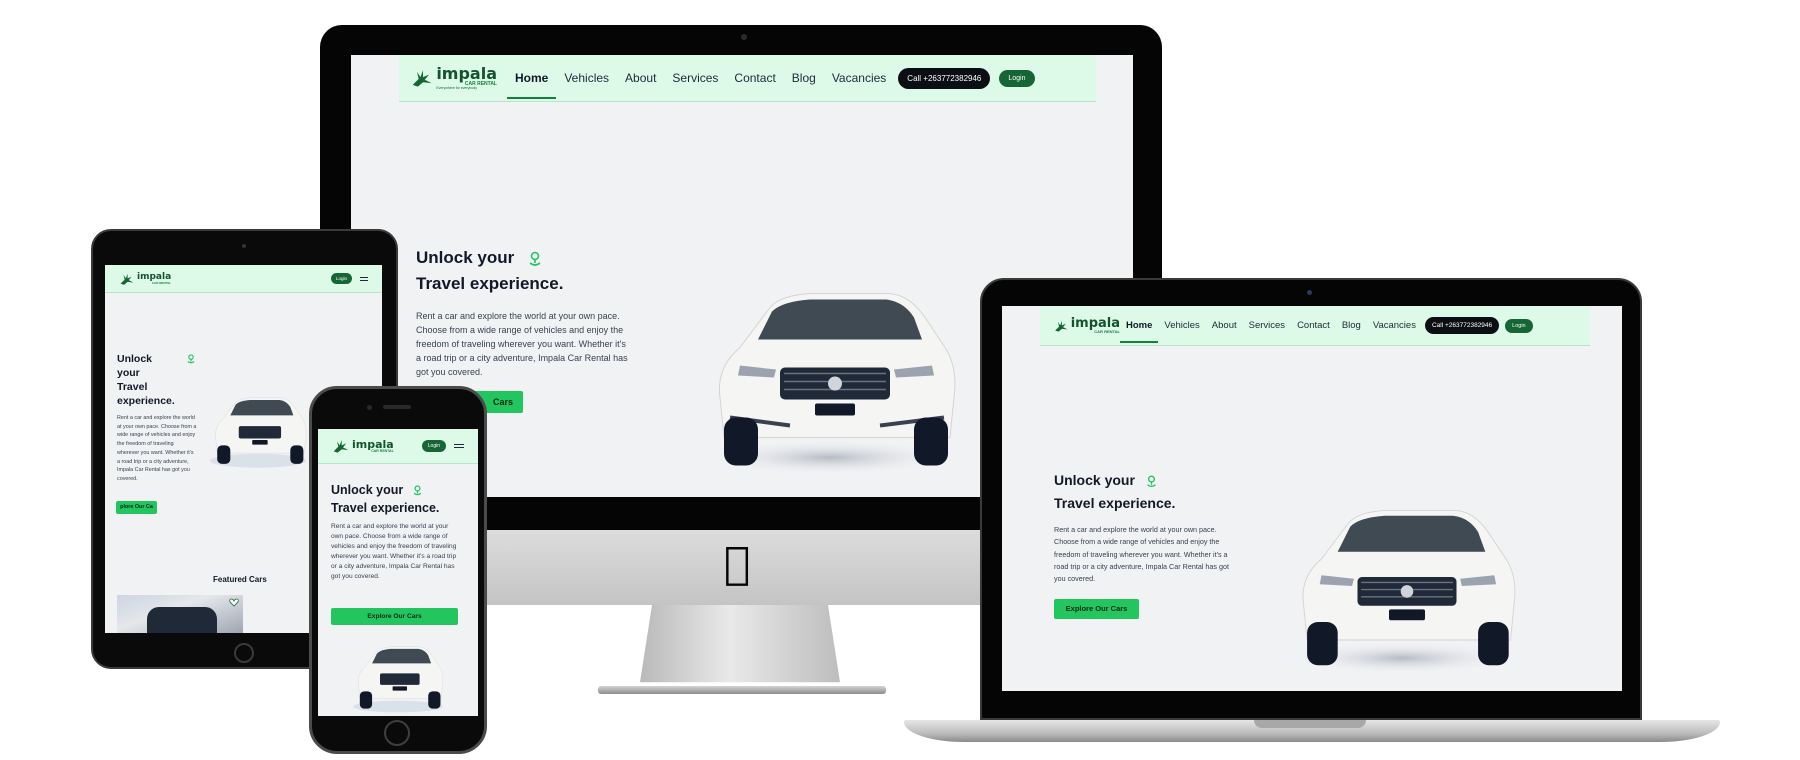 The image size is (1800, 760). What do you see at coordinates (146, 401) in the screenshot?
I see `hero-title-word4: experience.` at bounding box center [146, 401].